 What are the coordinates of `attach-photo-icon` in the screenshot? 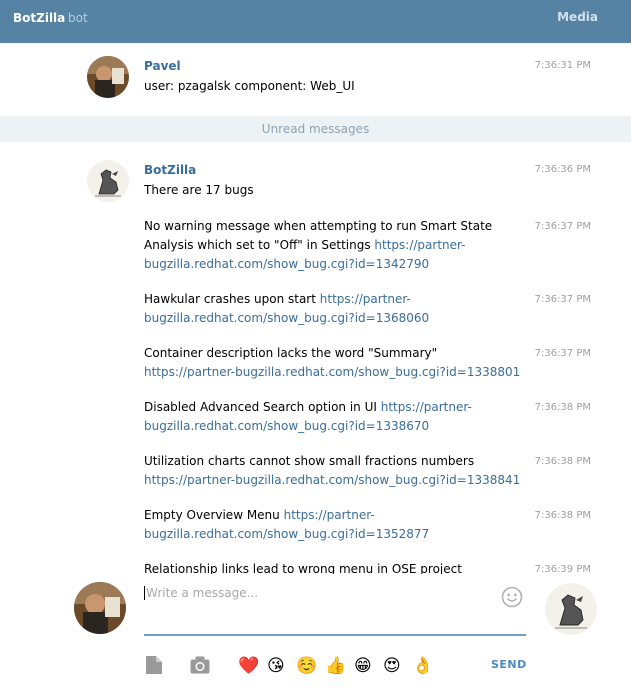 It's located at (200, 665).